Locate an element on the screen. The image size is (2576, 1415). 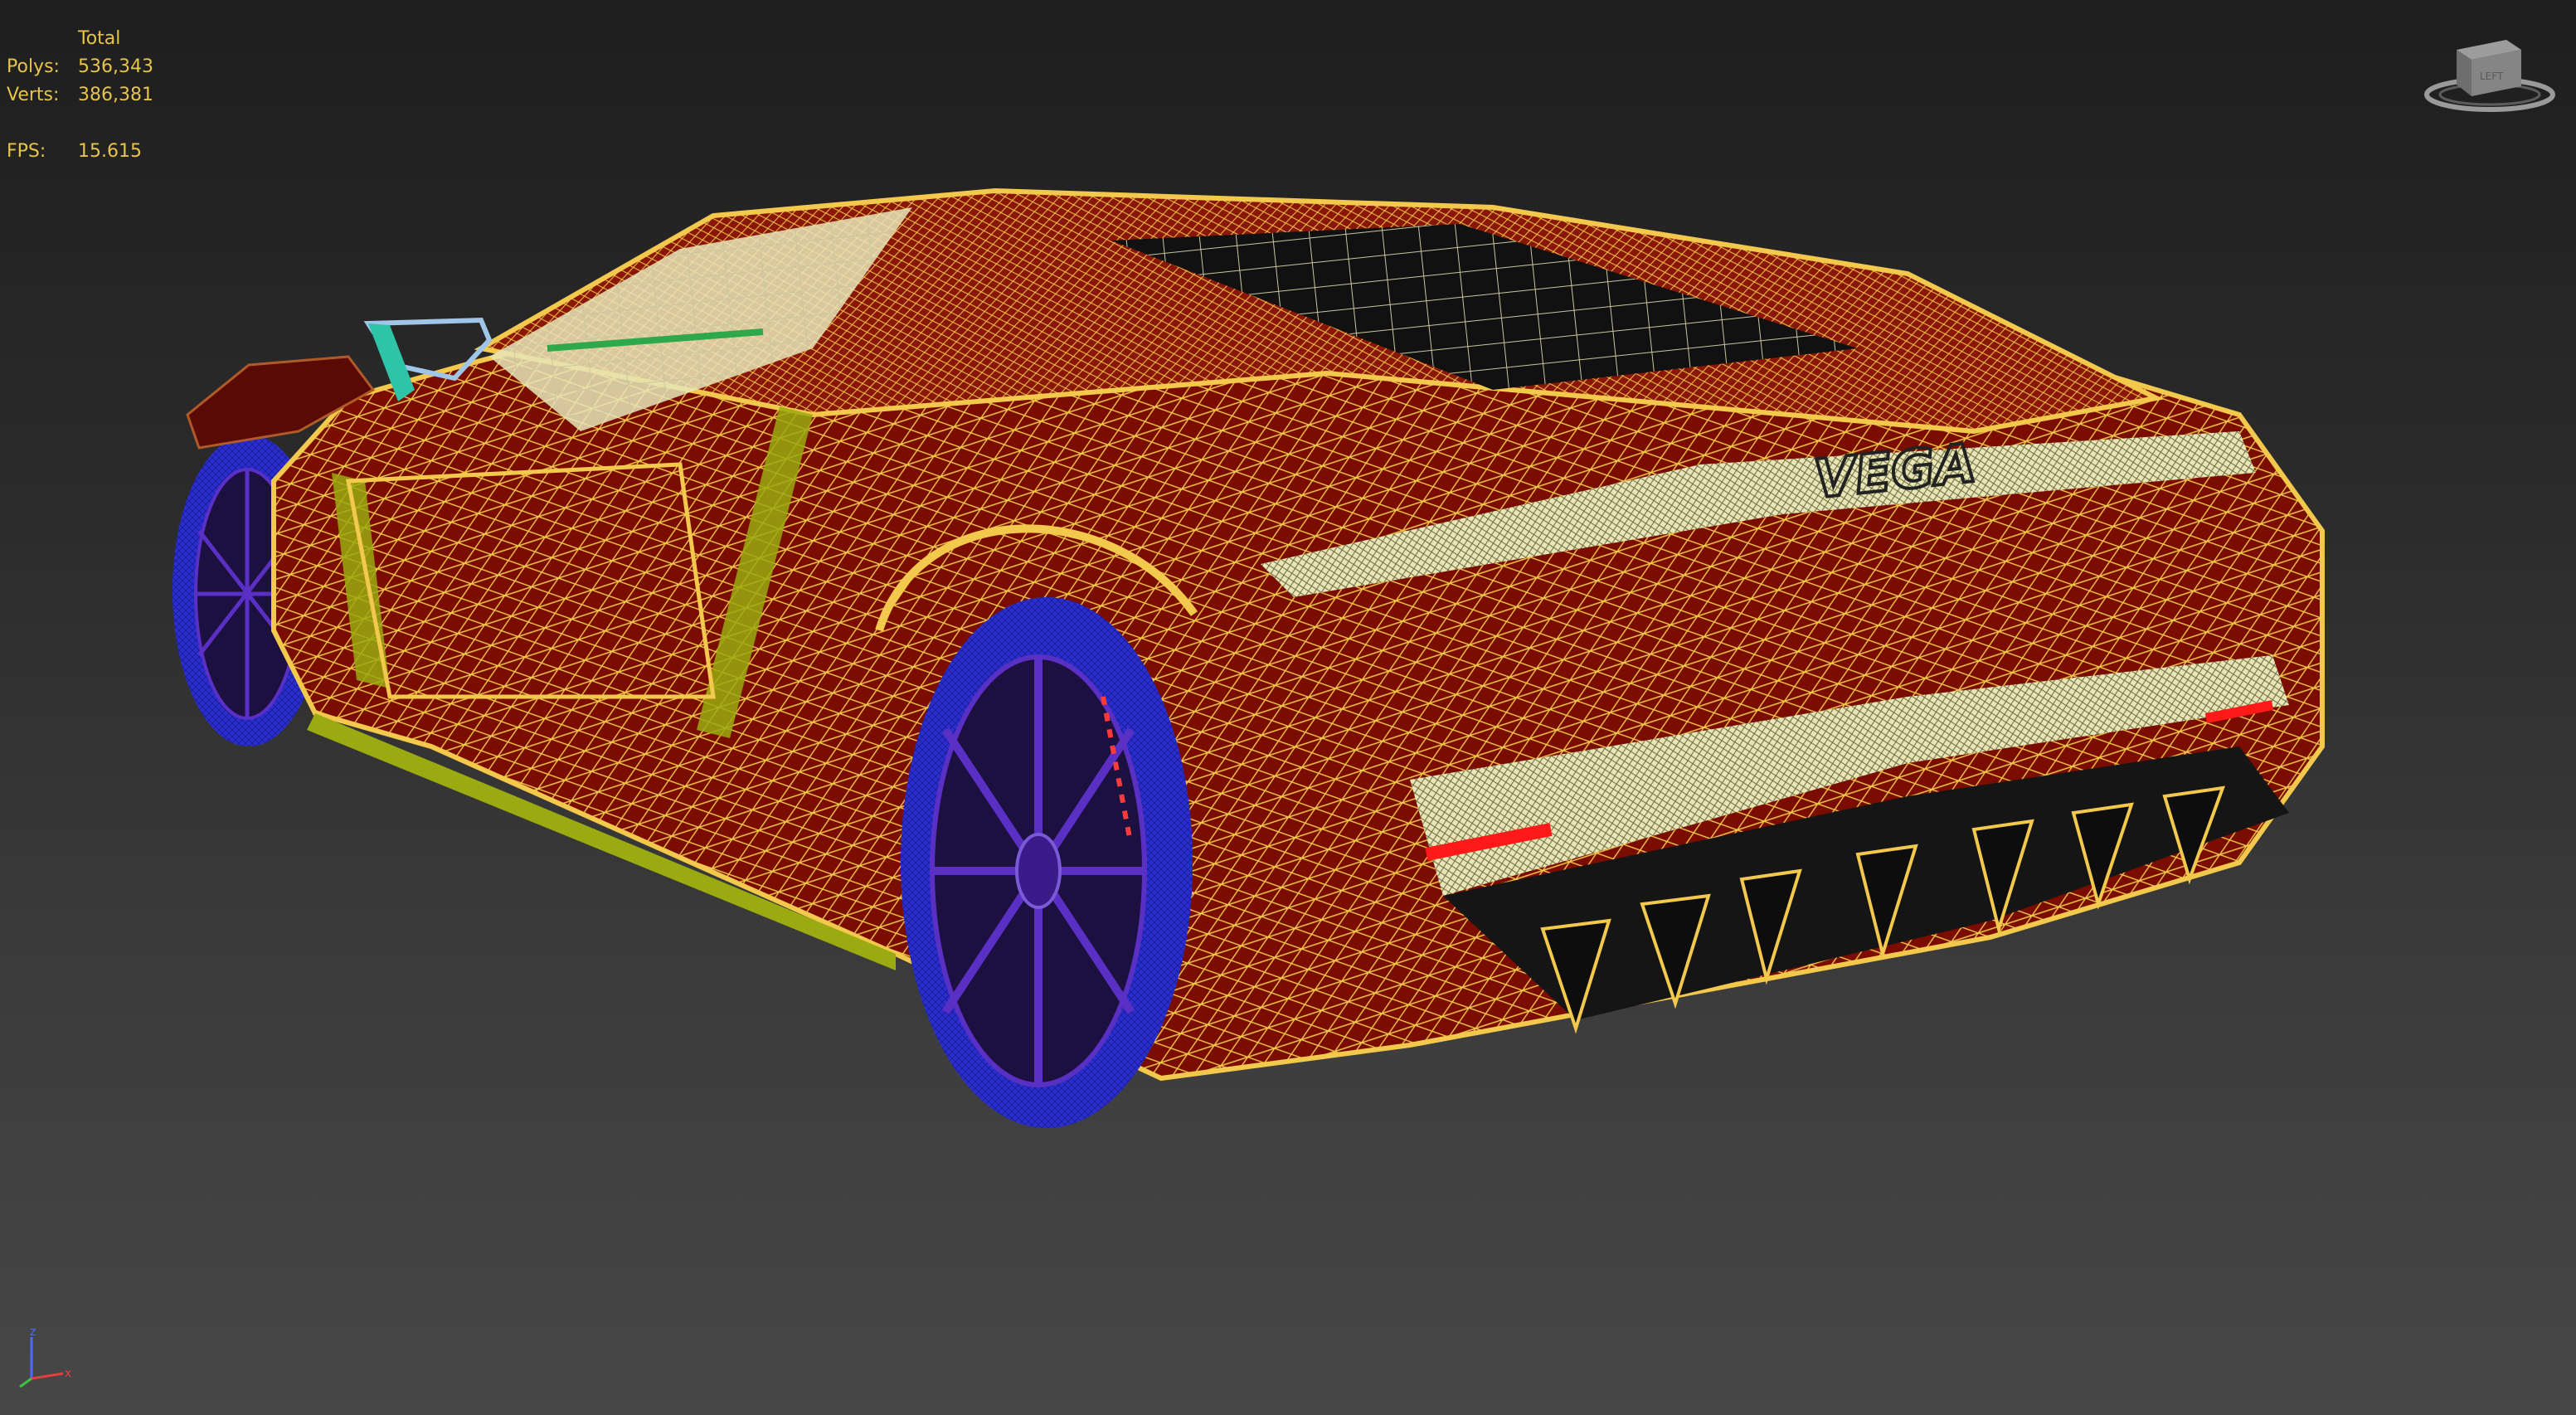
rear-wheel-near is located at coordinates (1047, 863).